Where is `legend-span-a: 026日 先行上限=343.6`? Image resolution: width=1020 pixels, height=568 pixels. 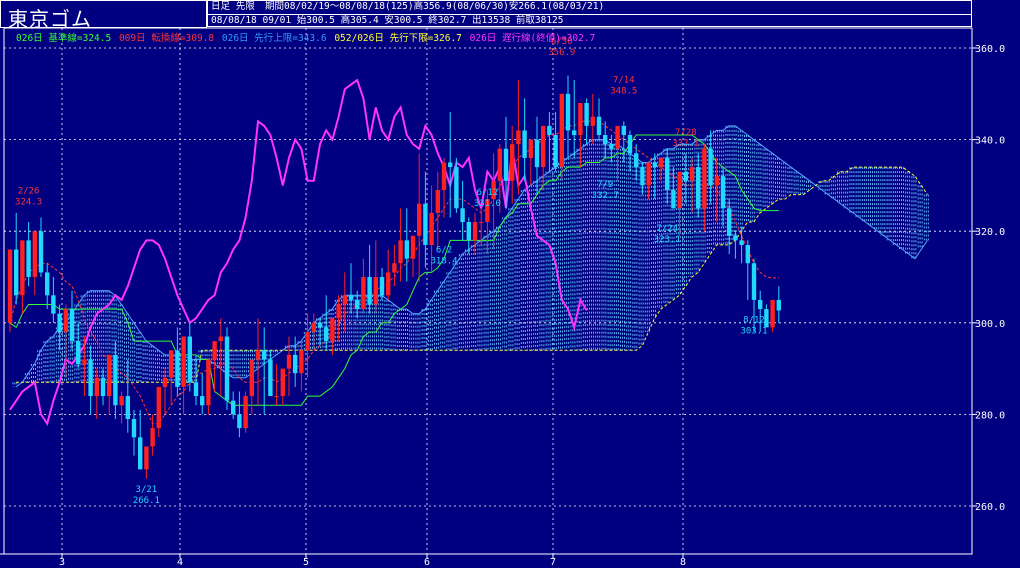
legend-span-a: 026日 先行上限=343.6 is located at coordinates (274, 38).